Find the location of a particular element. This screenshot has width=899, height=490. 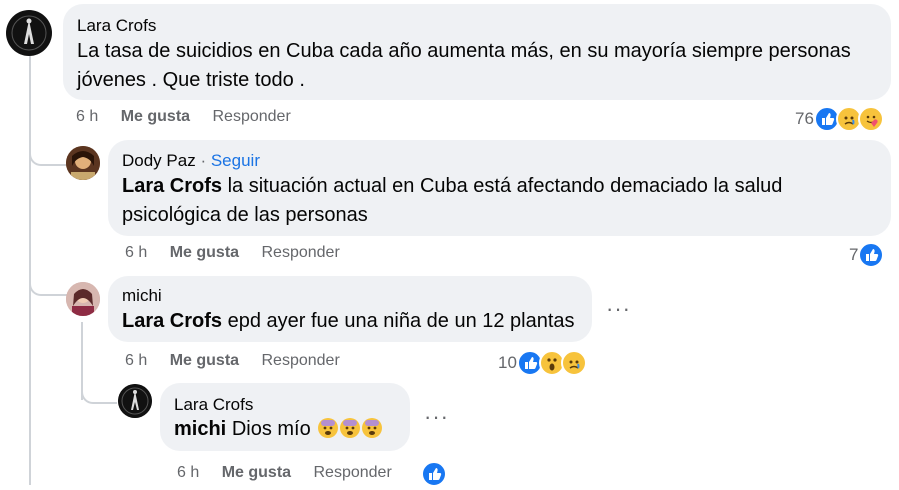

thread-line-main is located at coordinates (30, 270).